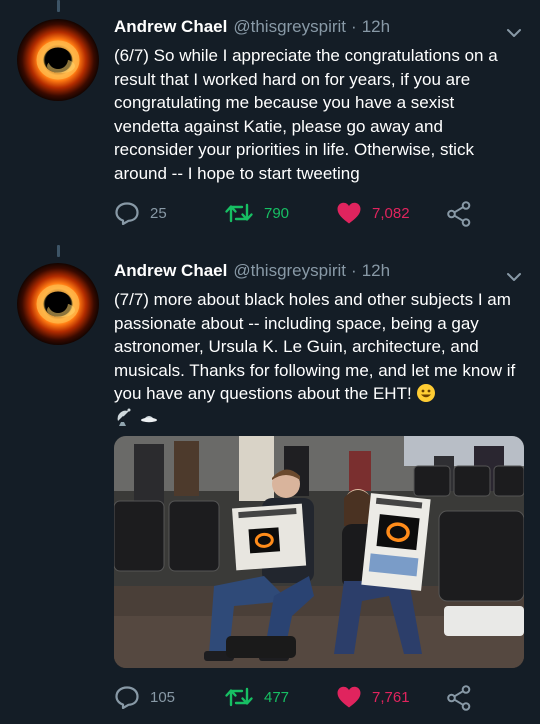 This screenshot has width=540, height=724. I want to click on like-button: 7,082, so click(373, 213).